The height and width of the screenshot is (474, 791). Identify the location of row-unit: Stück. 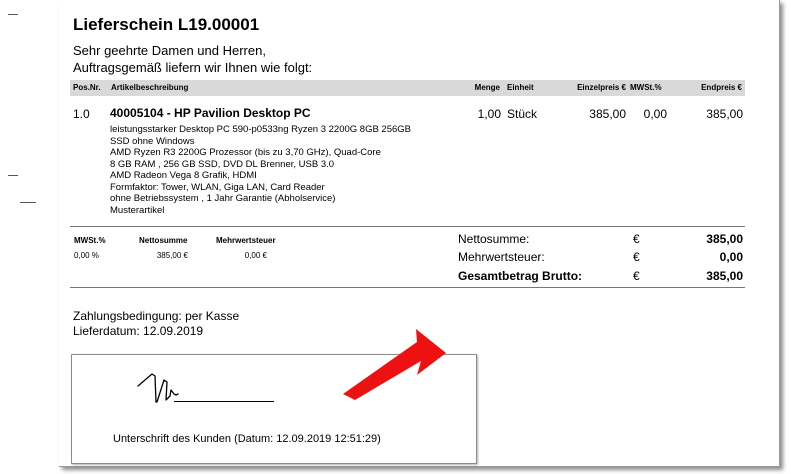
(522, 114).